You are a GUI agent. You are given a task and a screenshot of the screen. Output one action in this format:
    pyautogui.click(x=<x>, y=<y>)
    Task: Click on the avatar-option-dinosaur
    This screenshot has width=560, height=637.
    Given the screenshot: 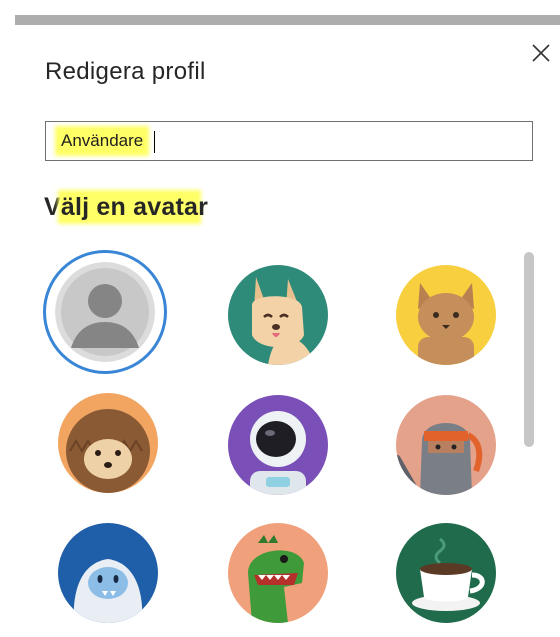 What is the action you would take?
    pyautogui.click(x=278, y=573)
    